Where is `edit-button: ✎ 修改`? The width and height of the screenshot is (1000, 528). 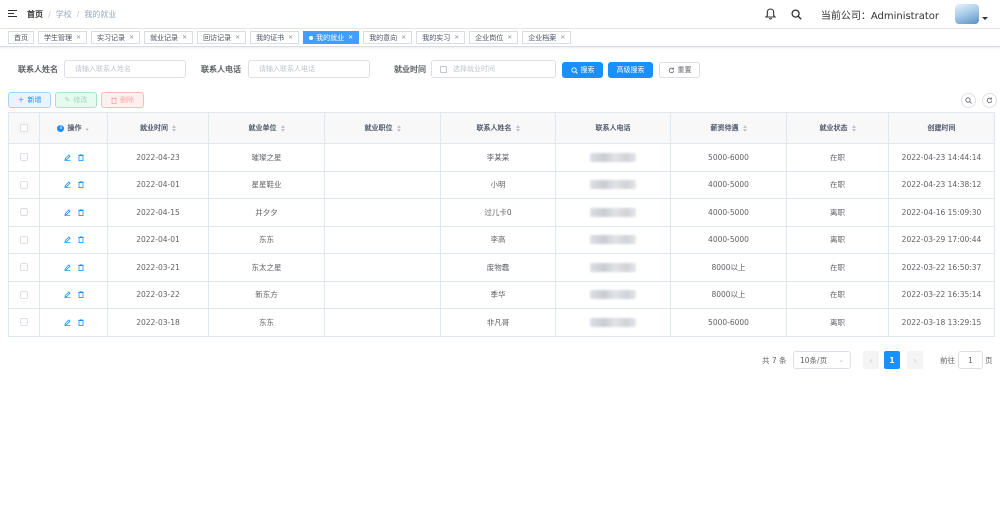 edit-button: ✎ 修改 is located at coordinates (76, 100).